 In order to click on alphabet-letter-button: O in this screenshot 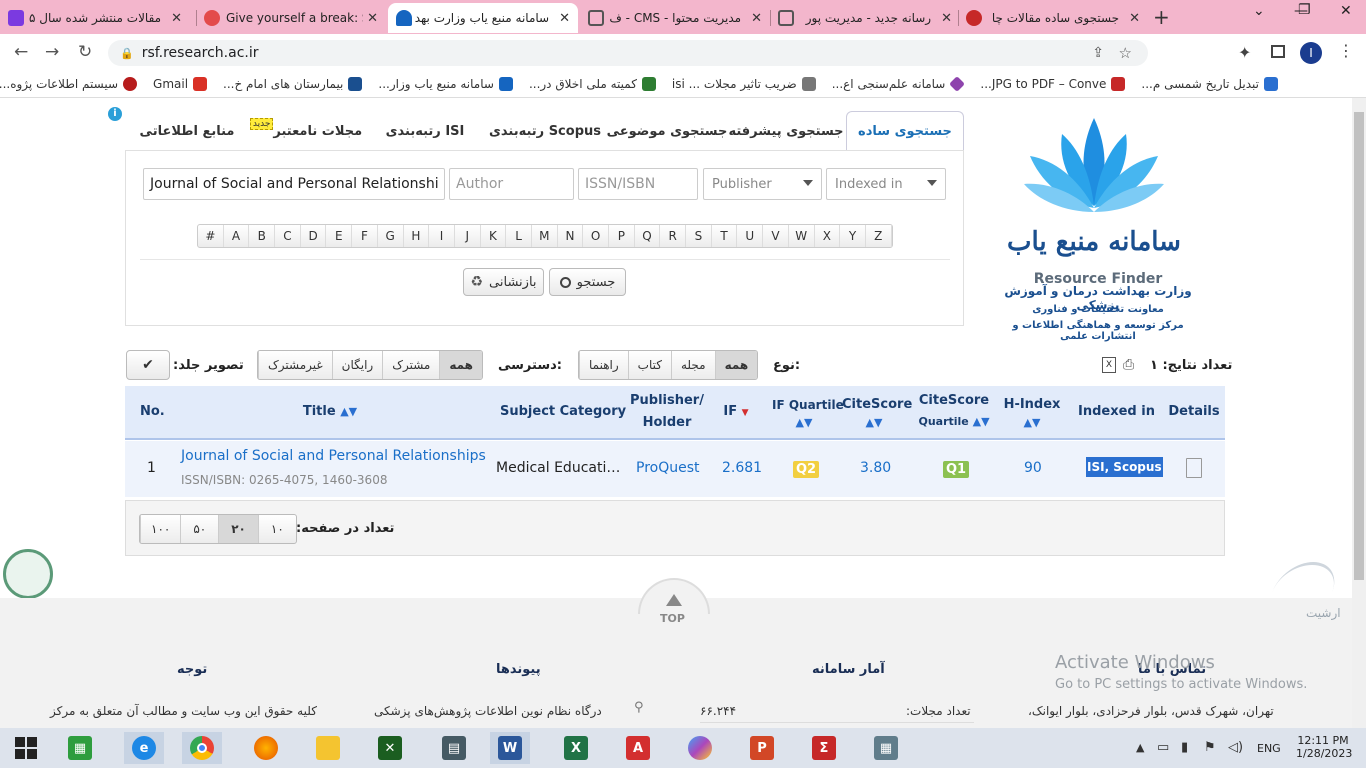, I will do `click(596, 236)`.